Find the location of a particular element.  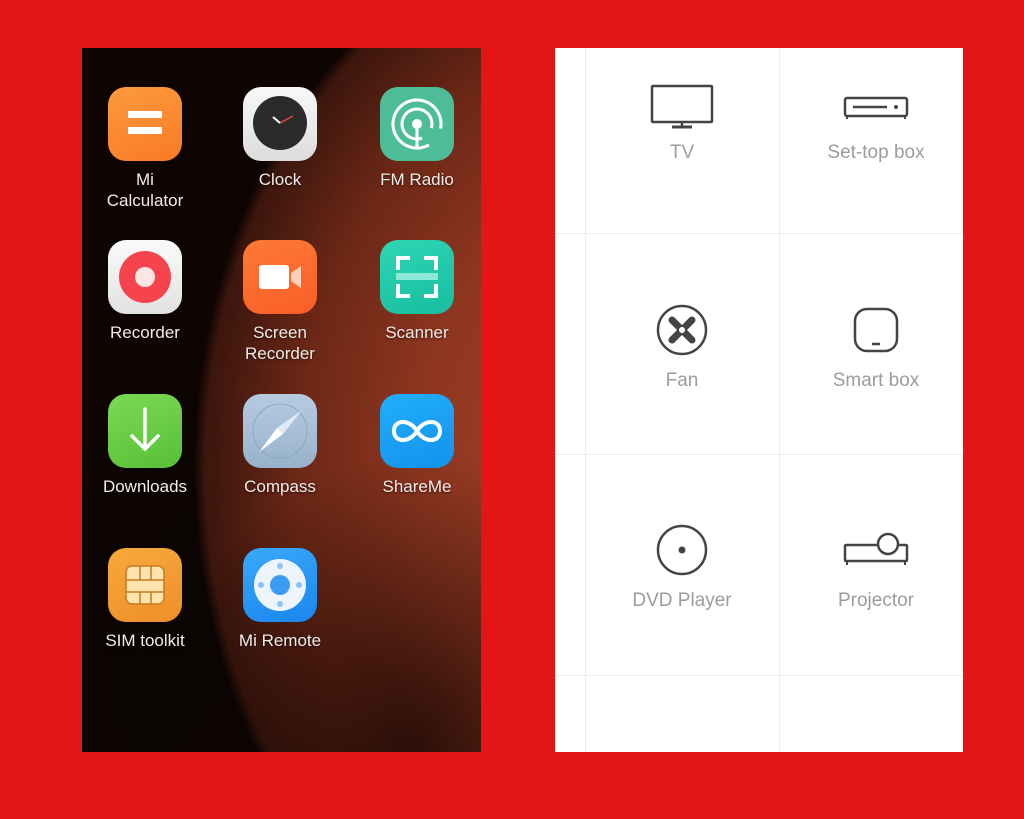

device-fan: Fan is located at coordinates (682, 347).